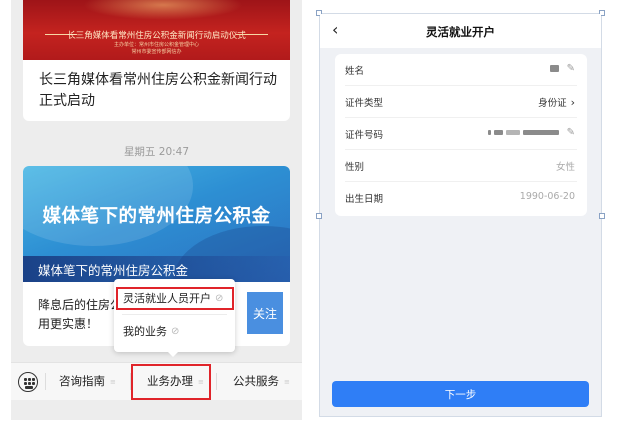 The width and height of the screenshot is (619, 439). What do you see at coordinates (28, 382) in the screenshot?
I see `keyboard-icon` at bounding box center [28, 382].